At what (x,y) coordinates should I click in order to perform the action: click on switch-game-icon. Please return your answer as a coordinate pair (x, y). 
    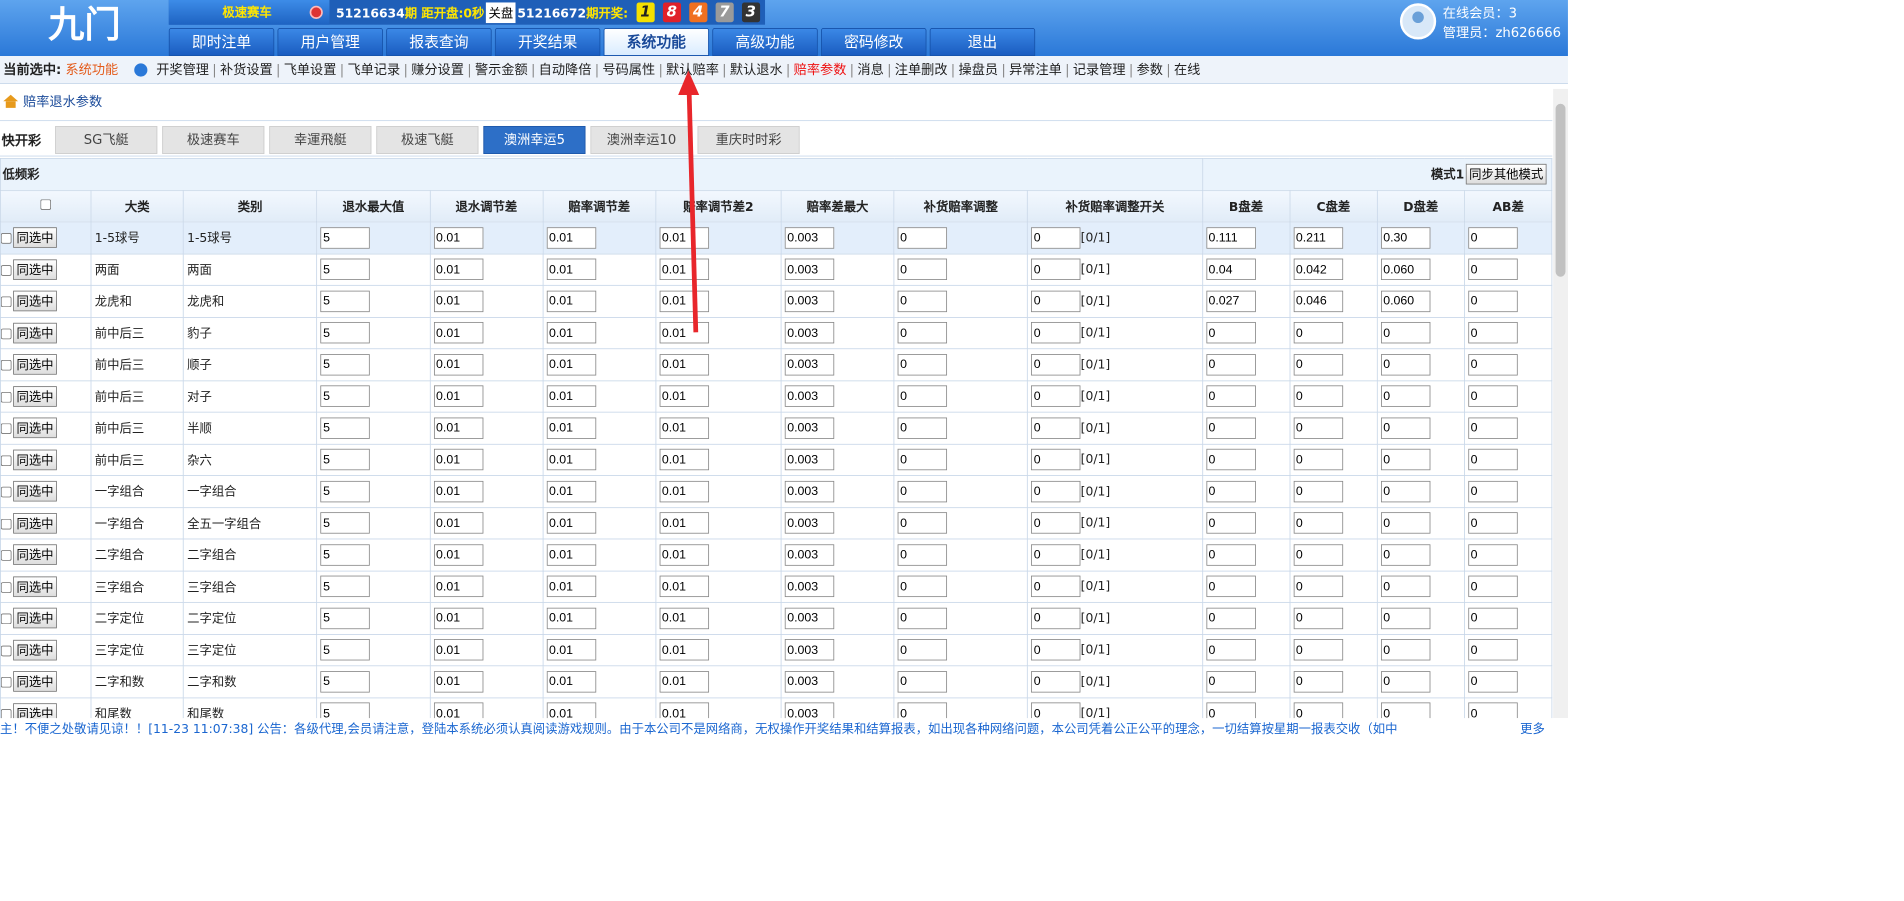
    Looking at the image, I should click on (316, 12).